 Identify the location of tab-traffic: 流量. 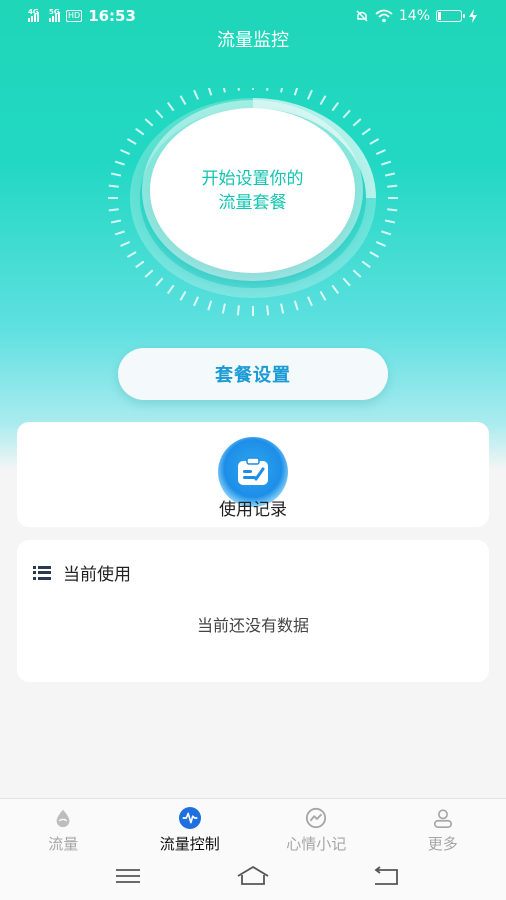
(63, 826).